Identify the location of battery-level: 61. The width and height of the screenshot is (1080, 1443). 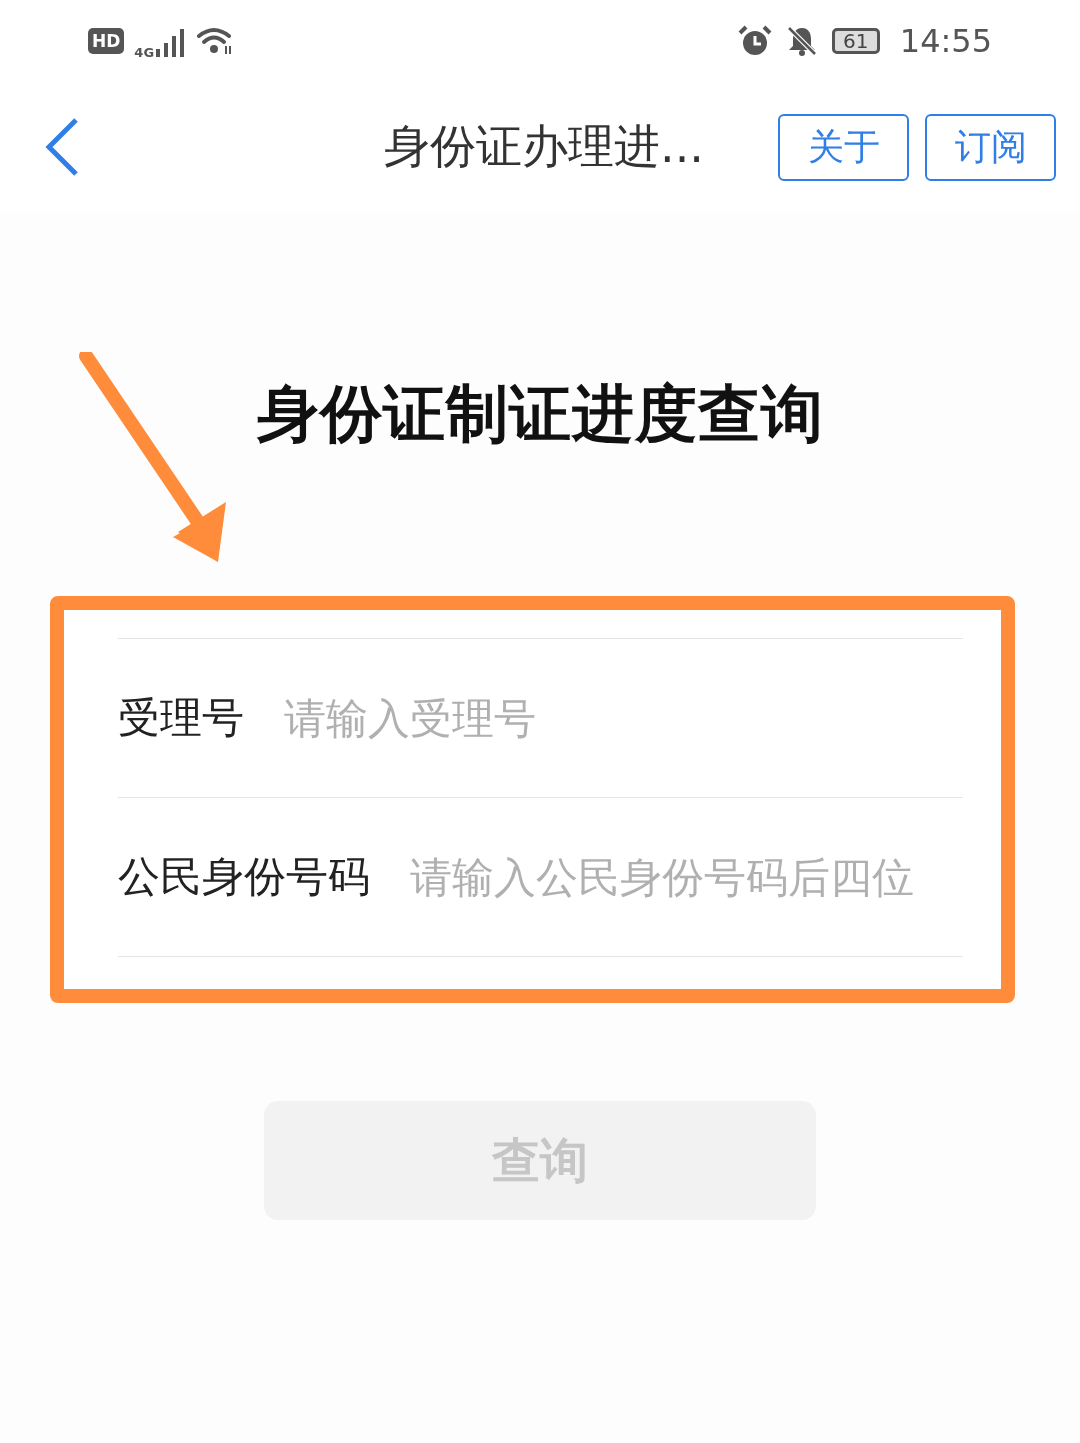
(856, 41).